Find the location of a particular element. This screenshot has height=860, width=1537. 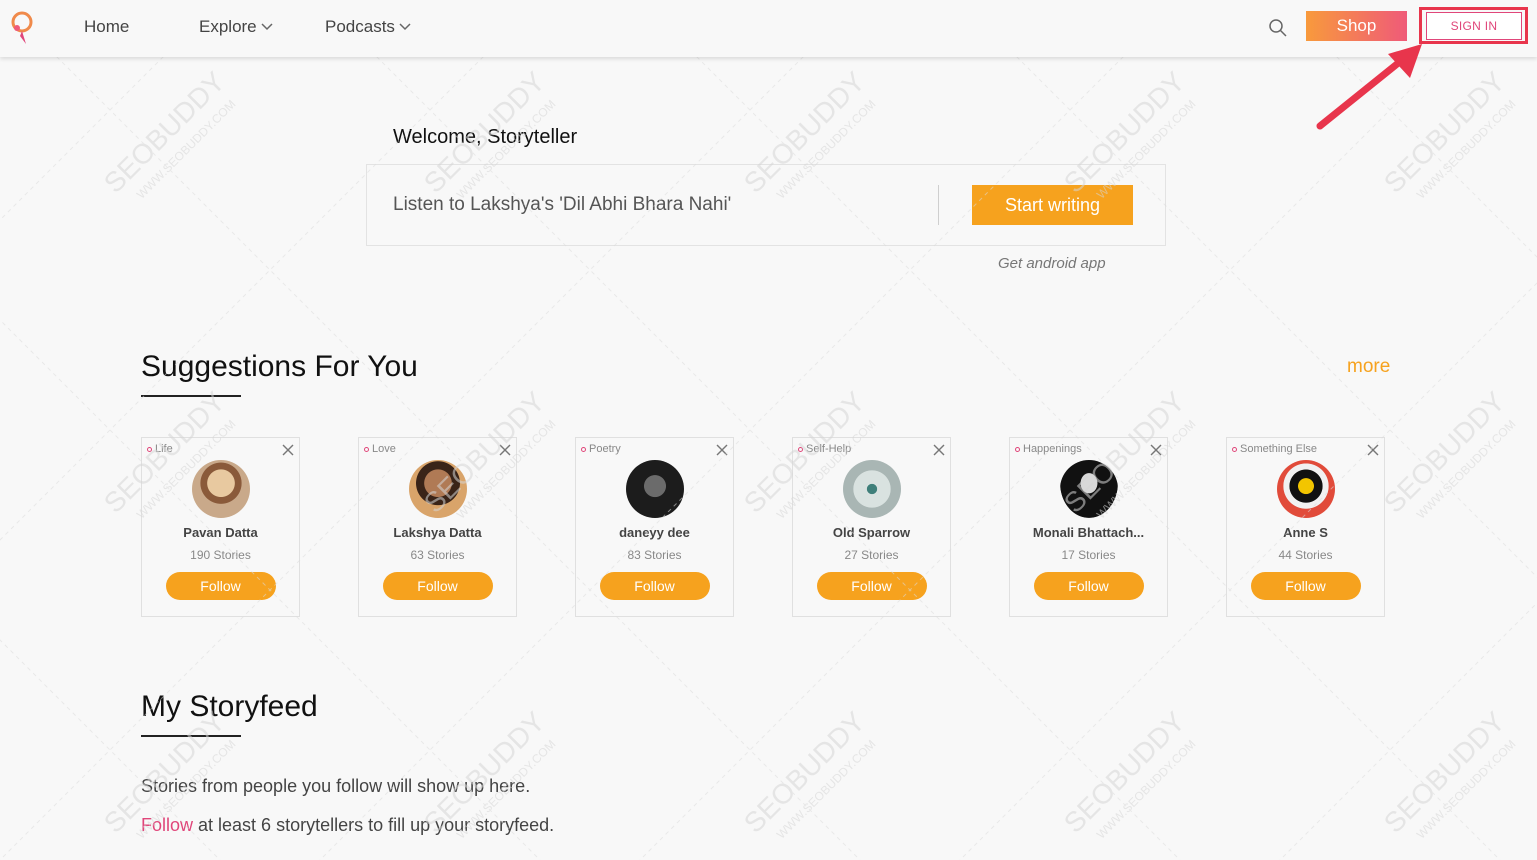

category-label: Self-Help is located at coordinates (829, 449).